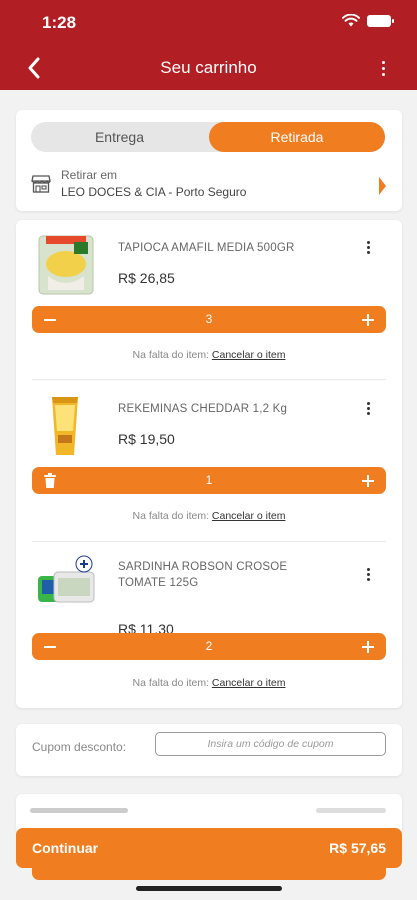 This screenshot has width=417, height=900. I want to click on home-indicator, so click(209, 888).